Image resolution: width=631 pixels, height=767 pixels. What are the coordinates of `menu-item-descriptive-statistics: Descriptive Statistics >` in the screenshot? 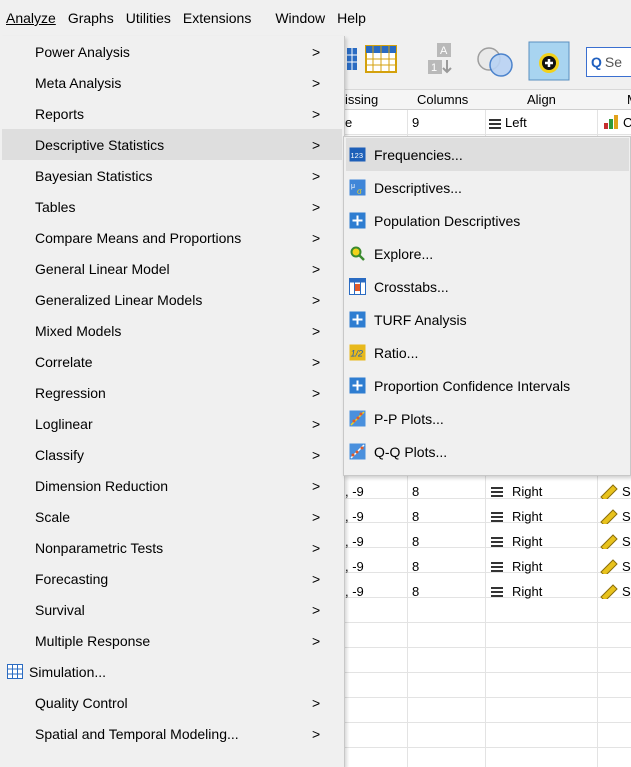 It's located at (172, 144).